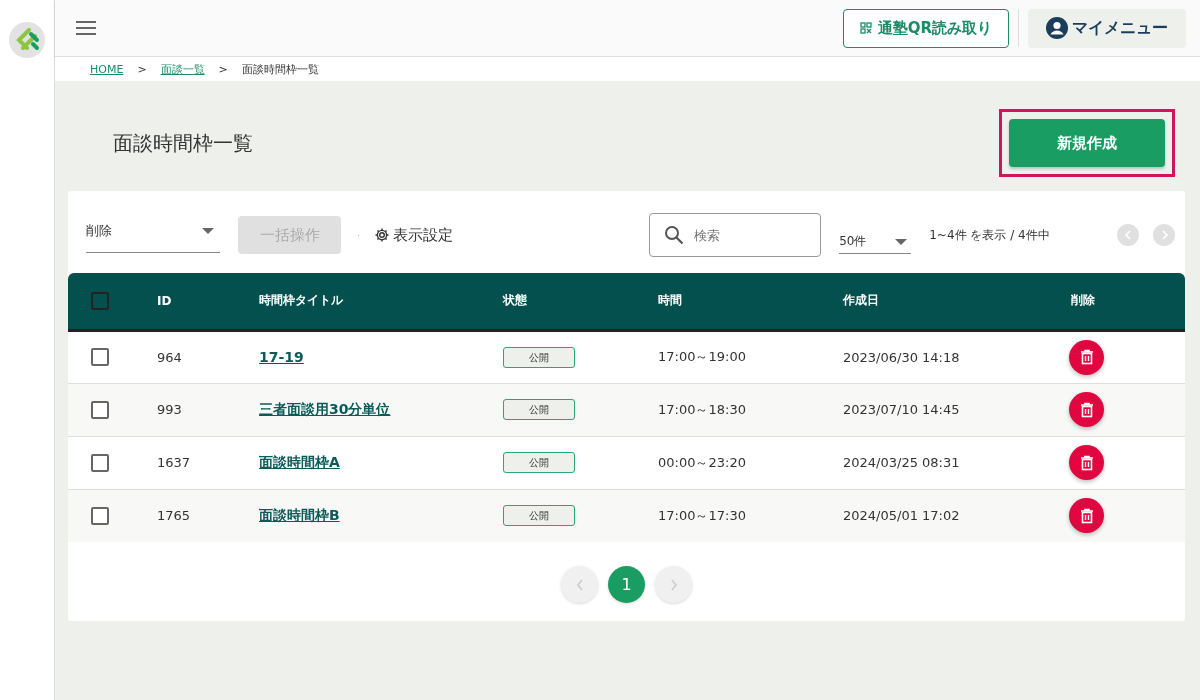 This screenshot has width=1200, height=700. Describe the element at coordinates (325, 408) in the screenshot. I see `title-link: 三者面談用30分単位` at that location.